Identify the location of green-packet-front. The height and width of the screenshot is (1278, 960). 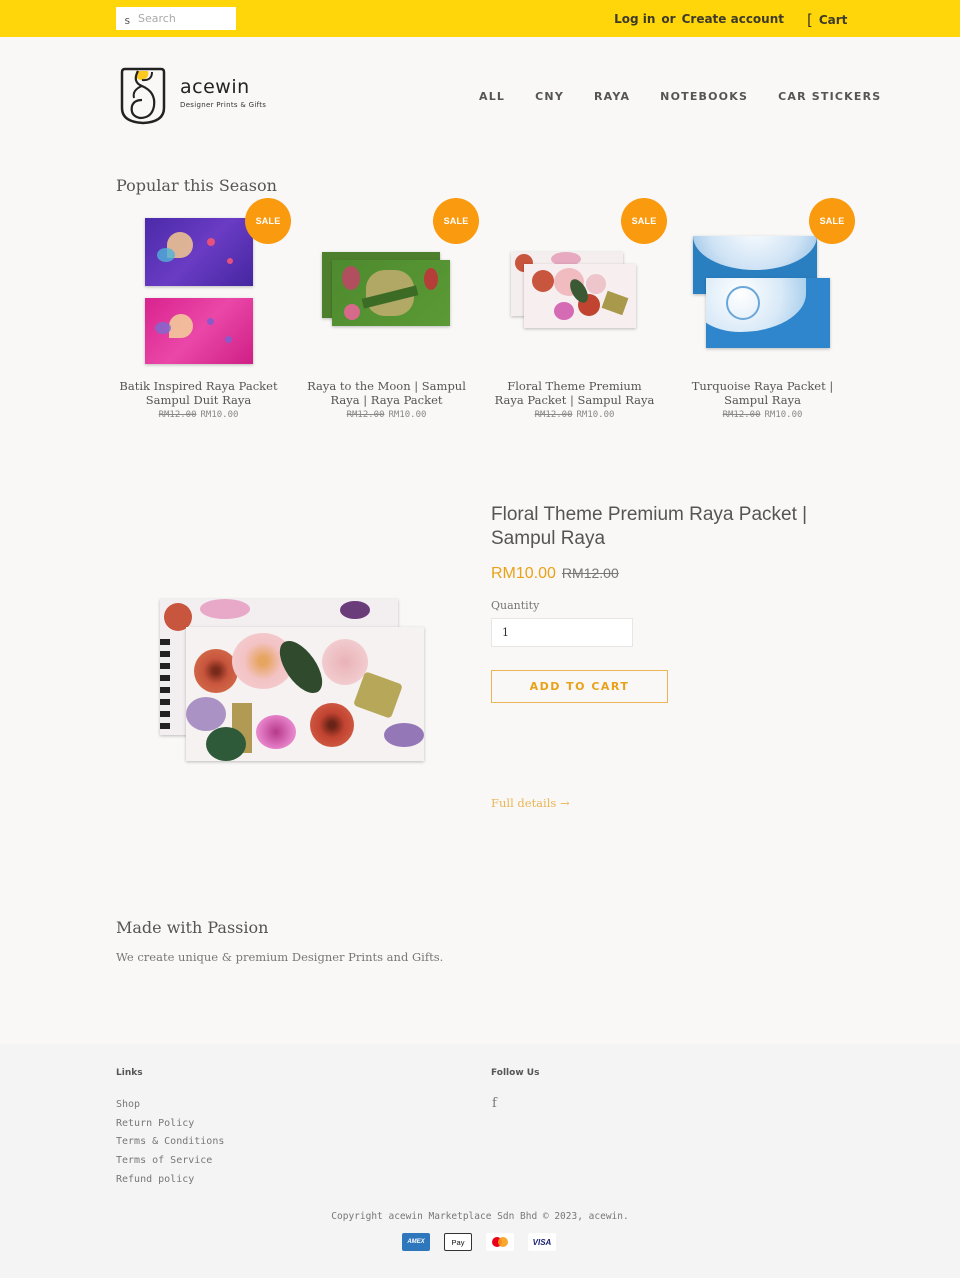
(391, 293).